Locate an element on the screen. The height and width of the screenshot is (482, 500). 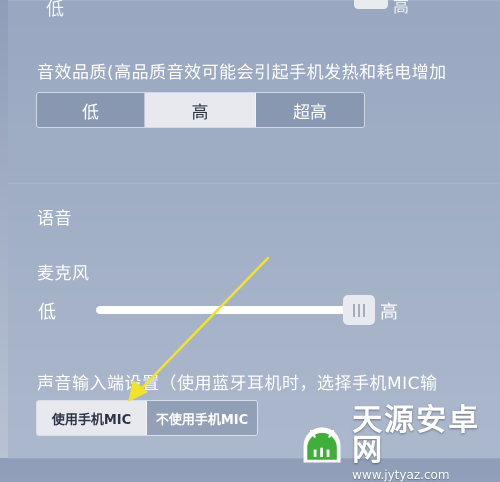
watermark: 天源安卓网 www.jytyaz.com is located at coordinates (399, 444).